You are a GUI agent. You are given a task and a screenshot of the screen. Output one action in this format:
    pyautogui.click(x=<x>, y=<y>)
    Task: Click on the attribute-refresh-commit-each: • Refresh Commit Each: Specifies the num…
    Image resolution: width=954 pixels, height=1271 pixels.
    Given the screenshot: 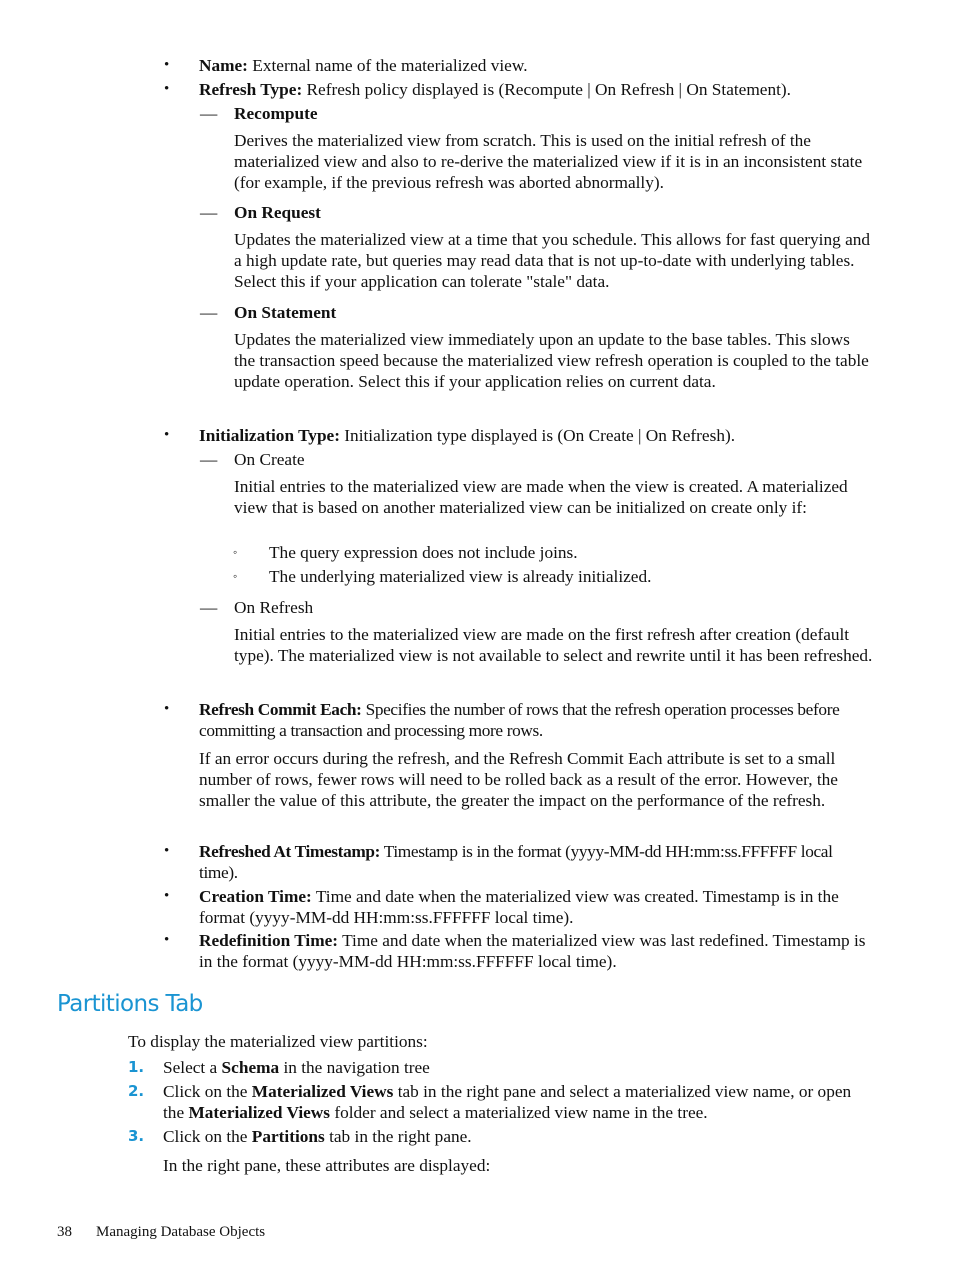 What is the action you would take?
    pyautogui.click(x=517, y=720)
    